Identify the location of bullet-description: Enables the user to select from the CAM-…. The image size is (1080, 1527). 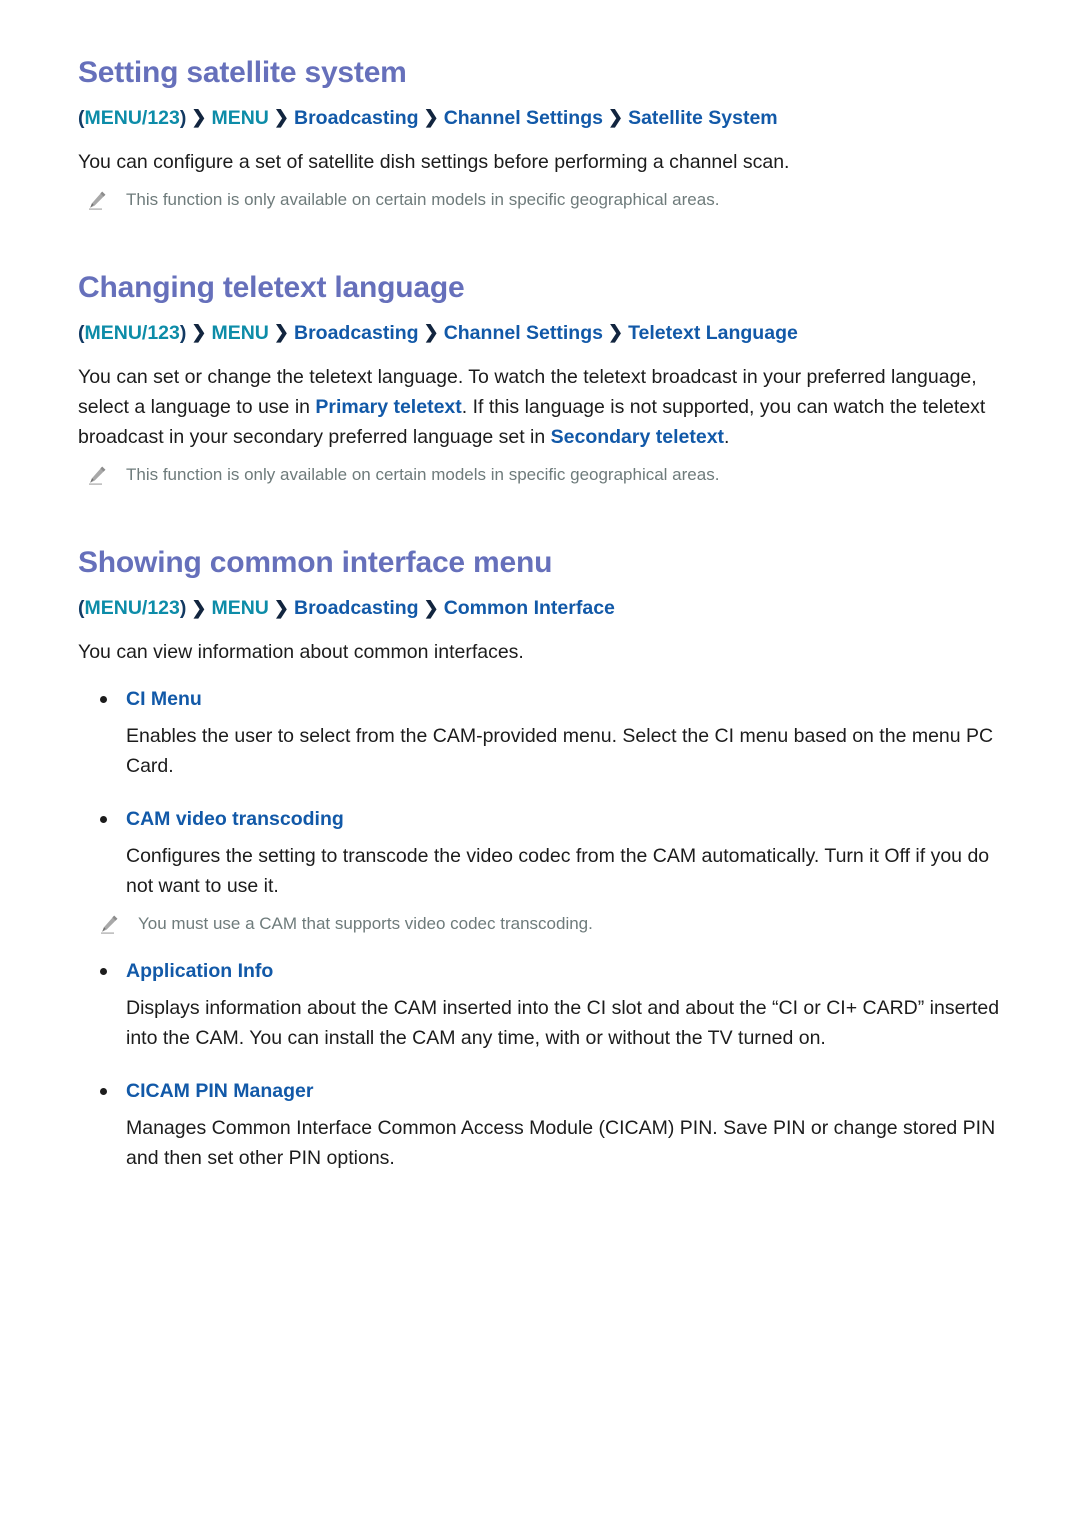
(560, 751).